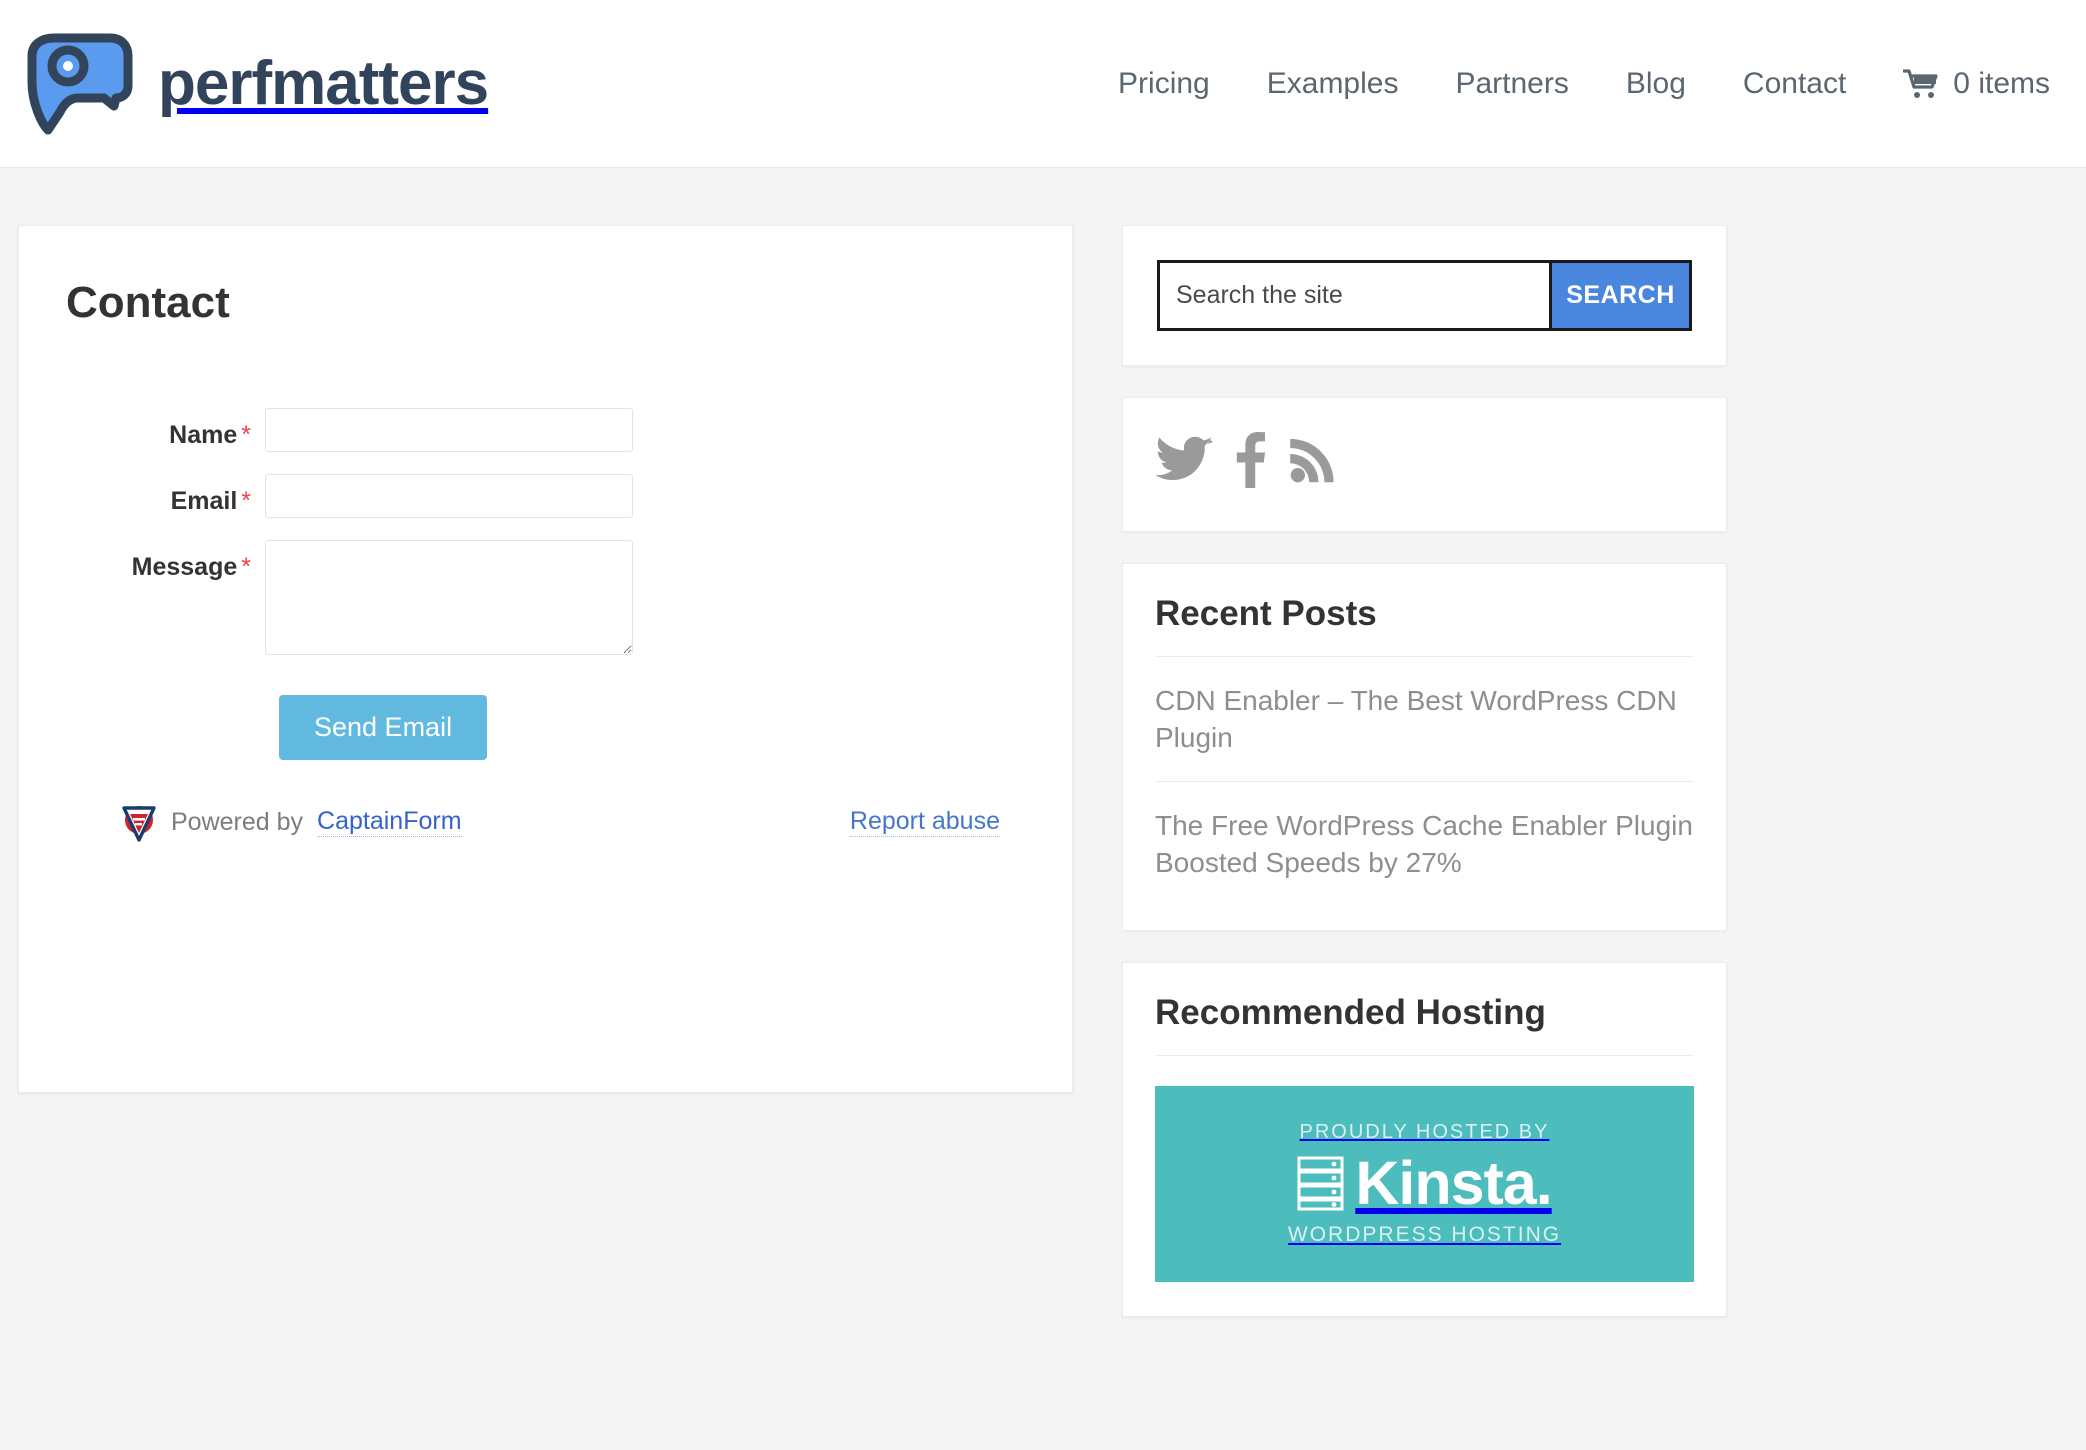 The height and width of the screenshot is (1450, 2086). Describe the element at coordinates (1656, 84) in the screenshot. I see `nav-link-blog: Blog` at that location.